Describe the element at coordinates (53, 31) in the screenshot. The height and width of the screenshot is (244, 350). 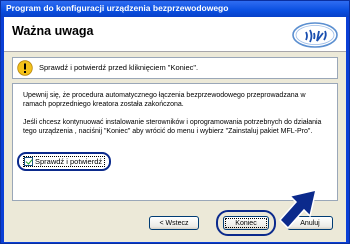
I see `page-title: Ważna uwaga` at that location.